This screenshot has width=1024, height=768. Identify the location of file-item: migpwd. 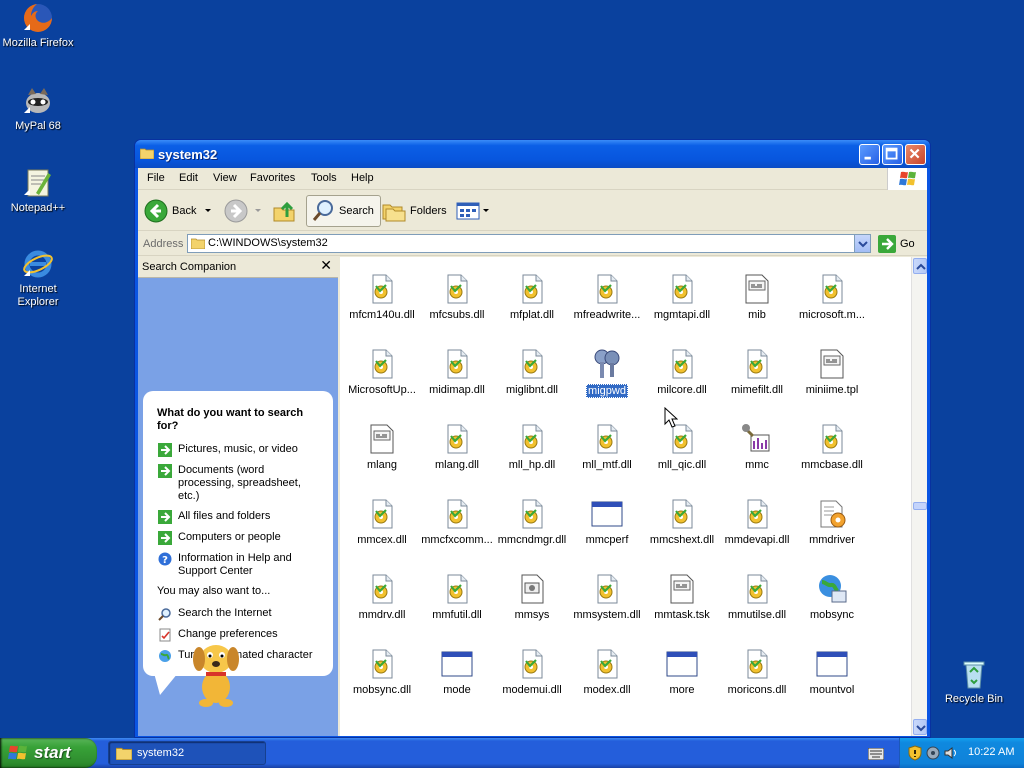
(607, 374).